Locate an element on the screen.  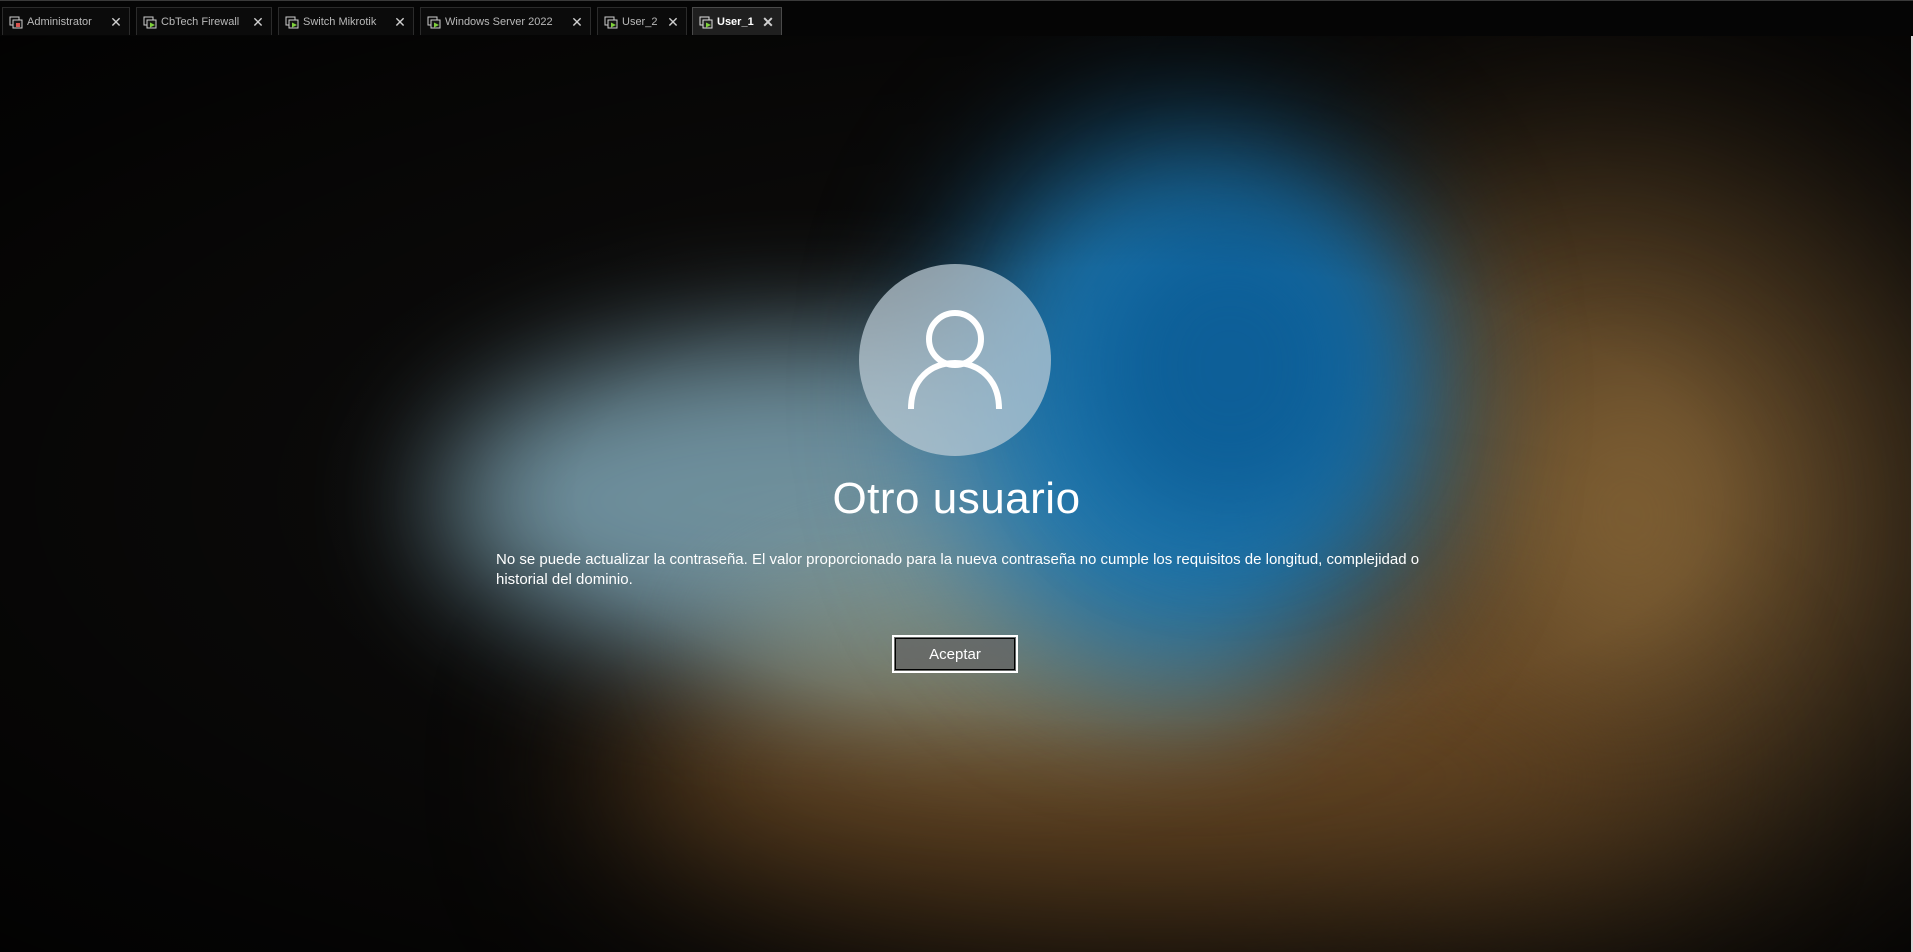
tab-administrator: Administrator ✕ is located at coordinates (66, 21).